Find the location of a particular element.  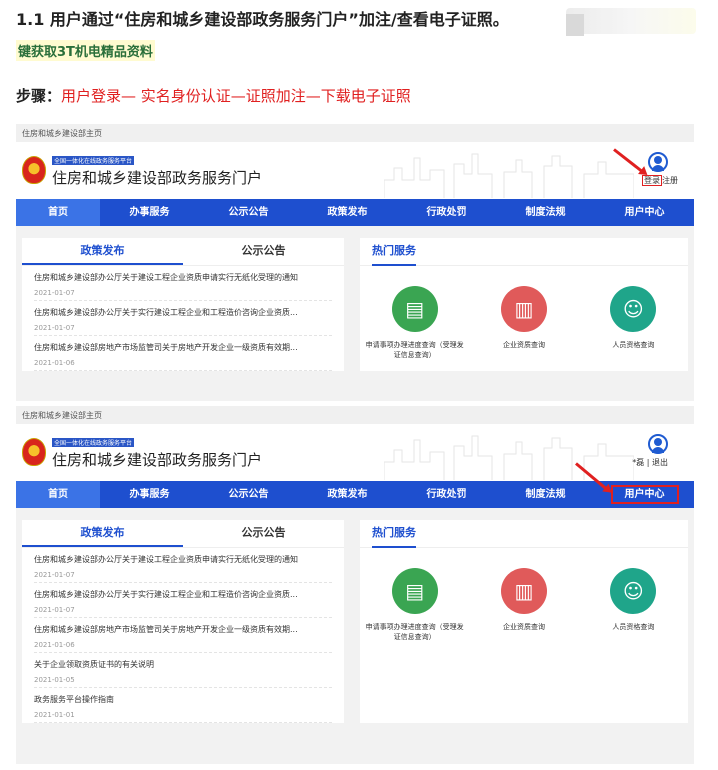

promo-link: 键获取3T机电精品资料 is located at coordinates (85, 50).